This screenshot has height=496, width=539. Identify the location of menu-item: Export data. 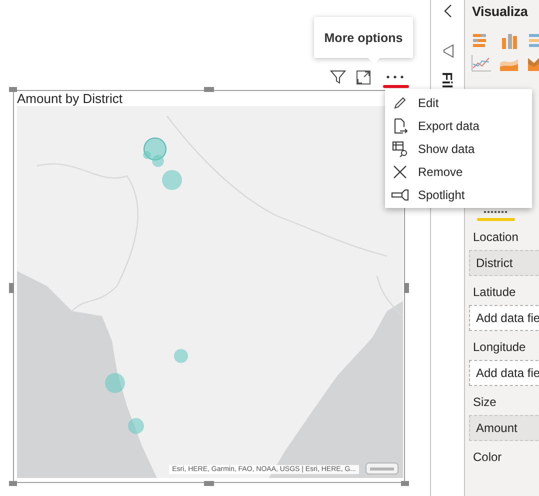
(458, 125).